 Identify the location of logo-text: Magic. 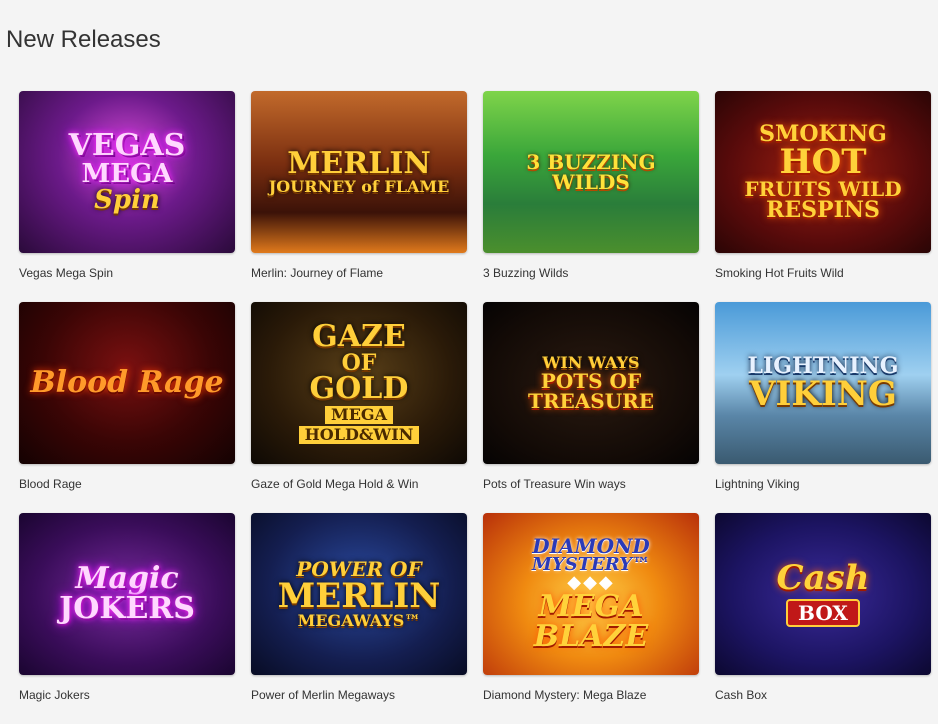
(127, 578).